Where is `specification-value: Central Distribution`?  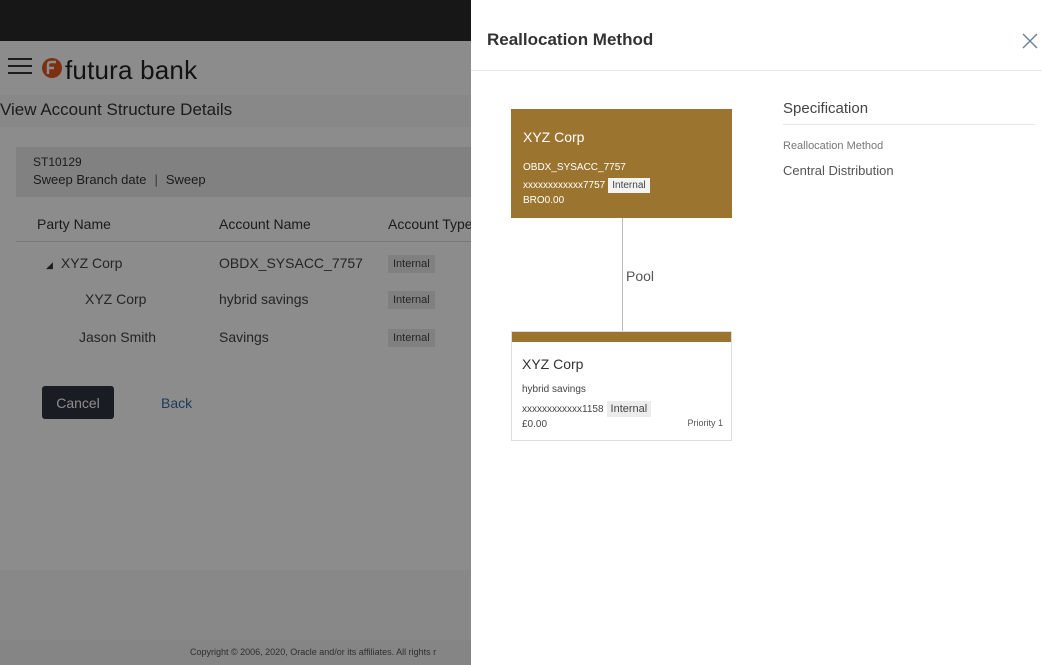 specification-value: Central Distribution is located at coordinates (838, 170).